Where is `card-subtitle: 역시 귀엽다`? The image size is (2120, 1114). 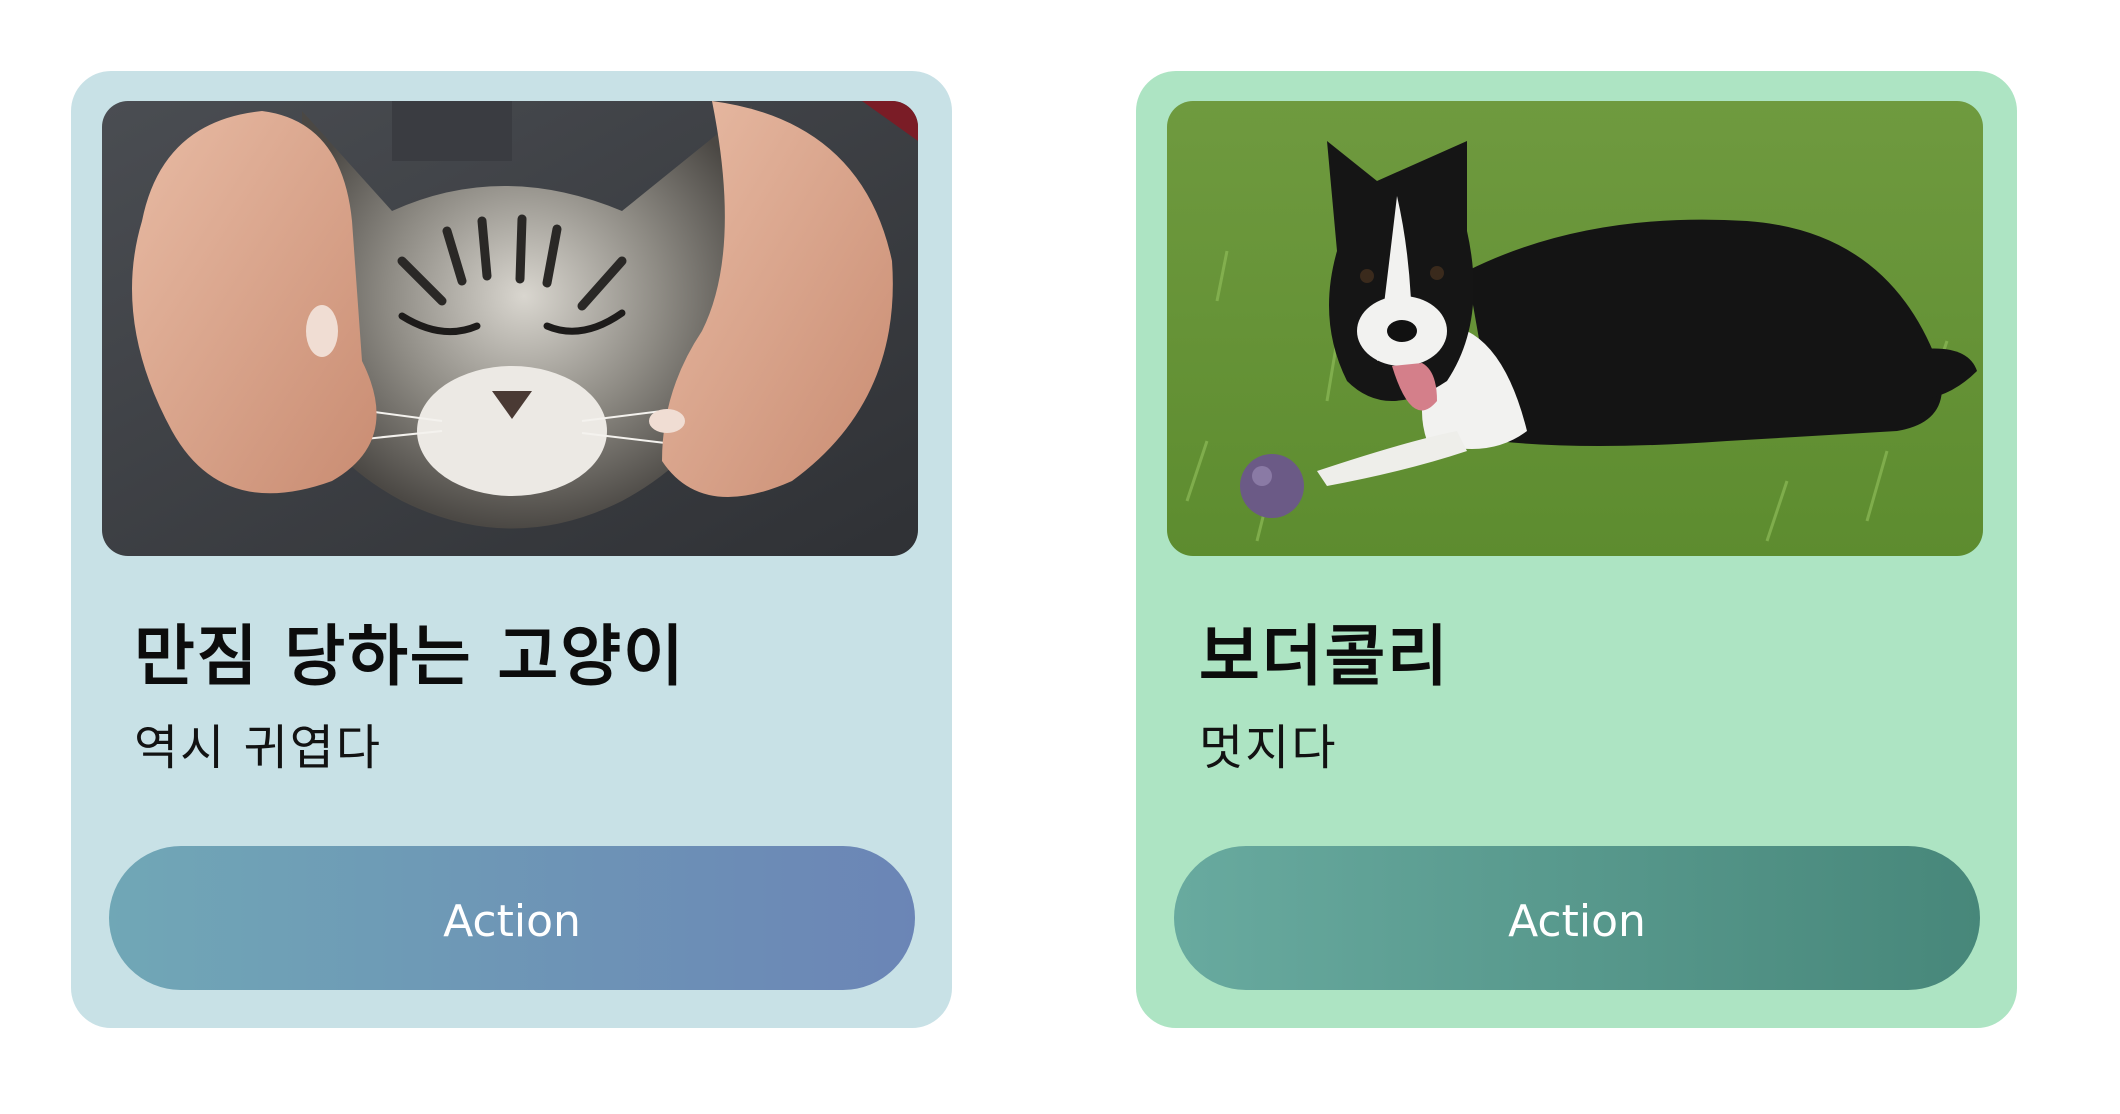 card-subtitle: 역시 귀엽다 is located at coordinates (258, 748).